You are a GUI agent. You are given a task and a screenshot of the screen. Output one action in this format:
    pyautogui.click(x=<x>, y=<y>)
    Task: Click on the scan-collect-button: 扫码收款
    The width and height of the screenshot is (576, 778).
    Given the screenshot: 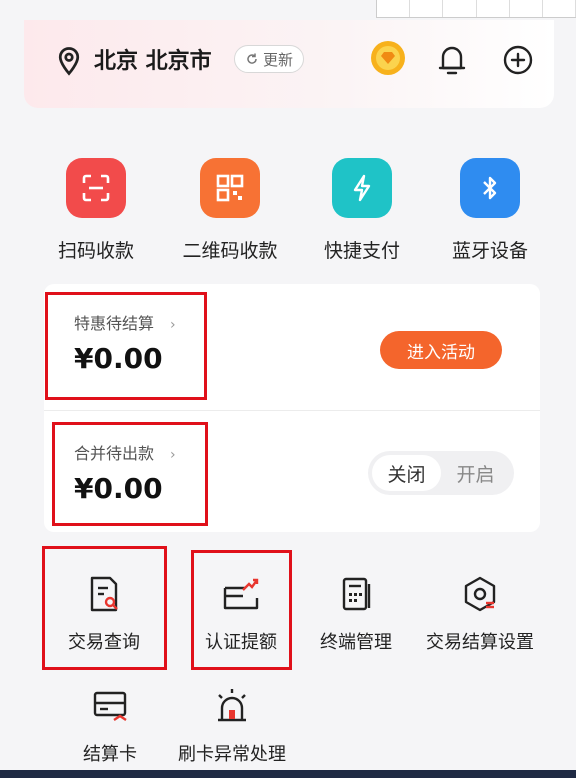 What is the action you would take?
    pyautogui.click(x=96, y=206)
    